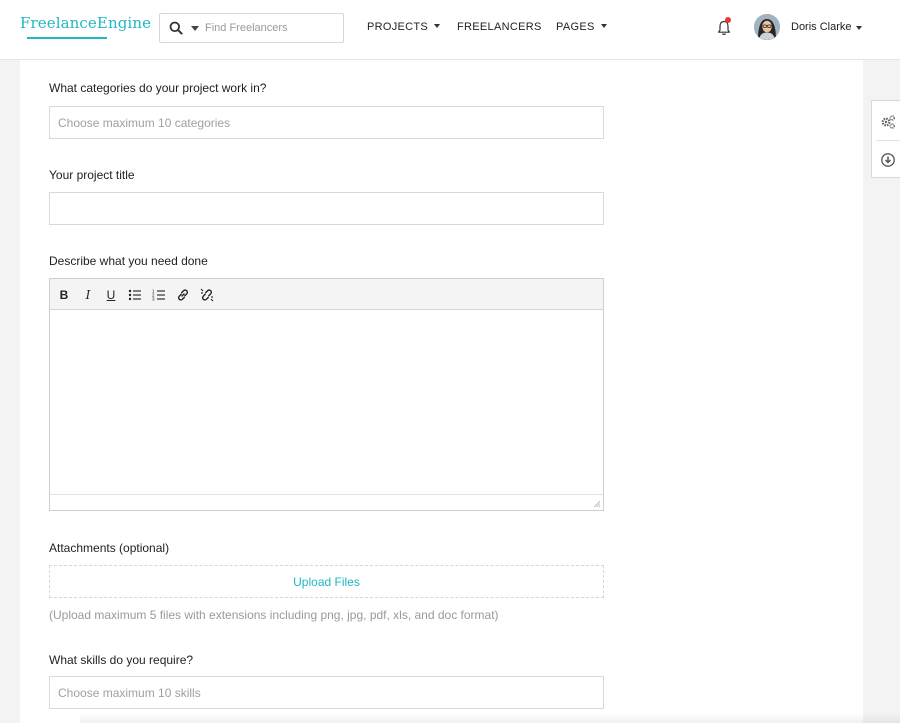 This screenshot has height=723, width=900. Describe the element at coordinates (575, 27) in the screenshot. I see `nav-pages-label: PAGES` at that location.